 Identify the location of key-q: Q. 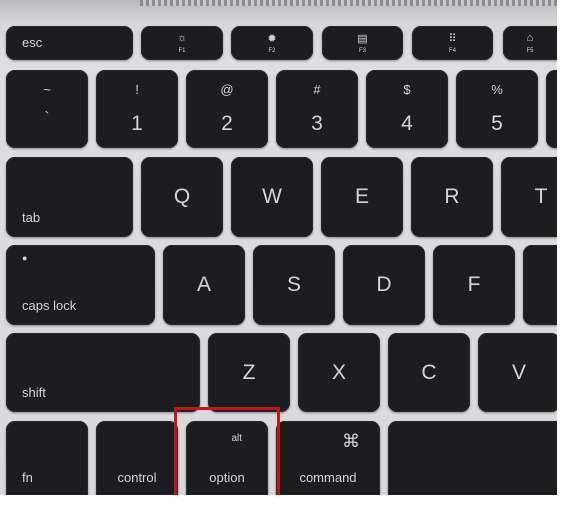
(182, 197).